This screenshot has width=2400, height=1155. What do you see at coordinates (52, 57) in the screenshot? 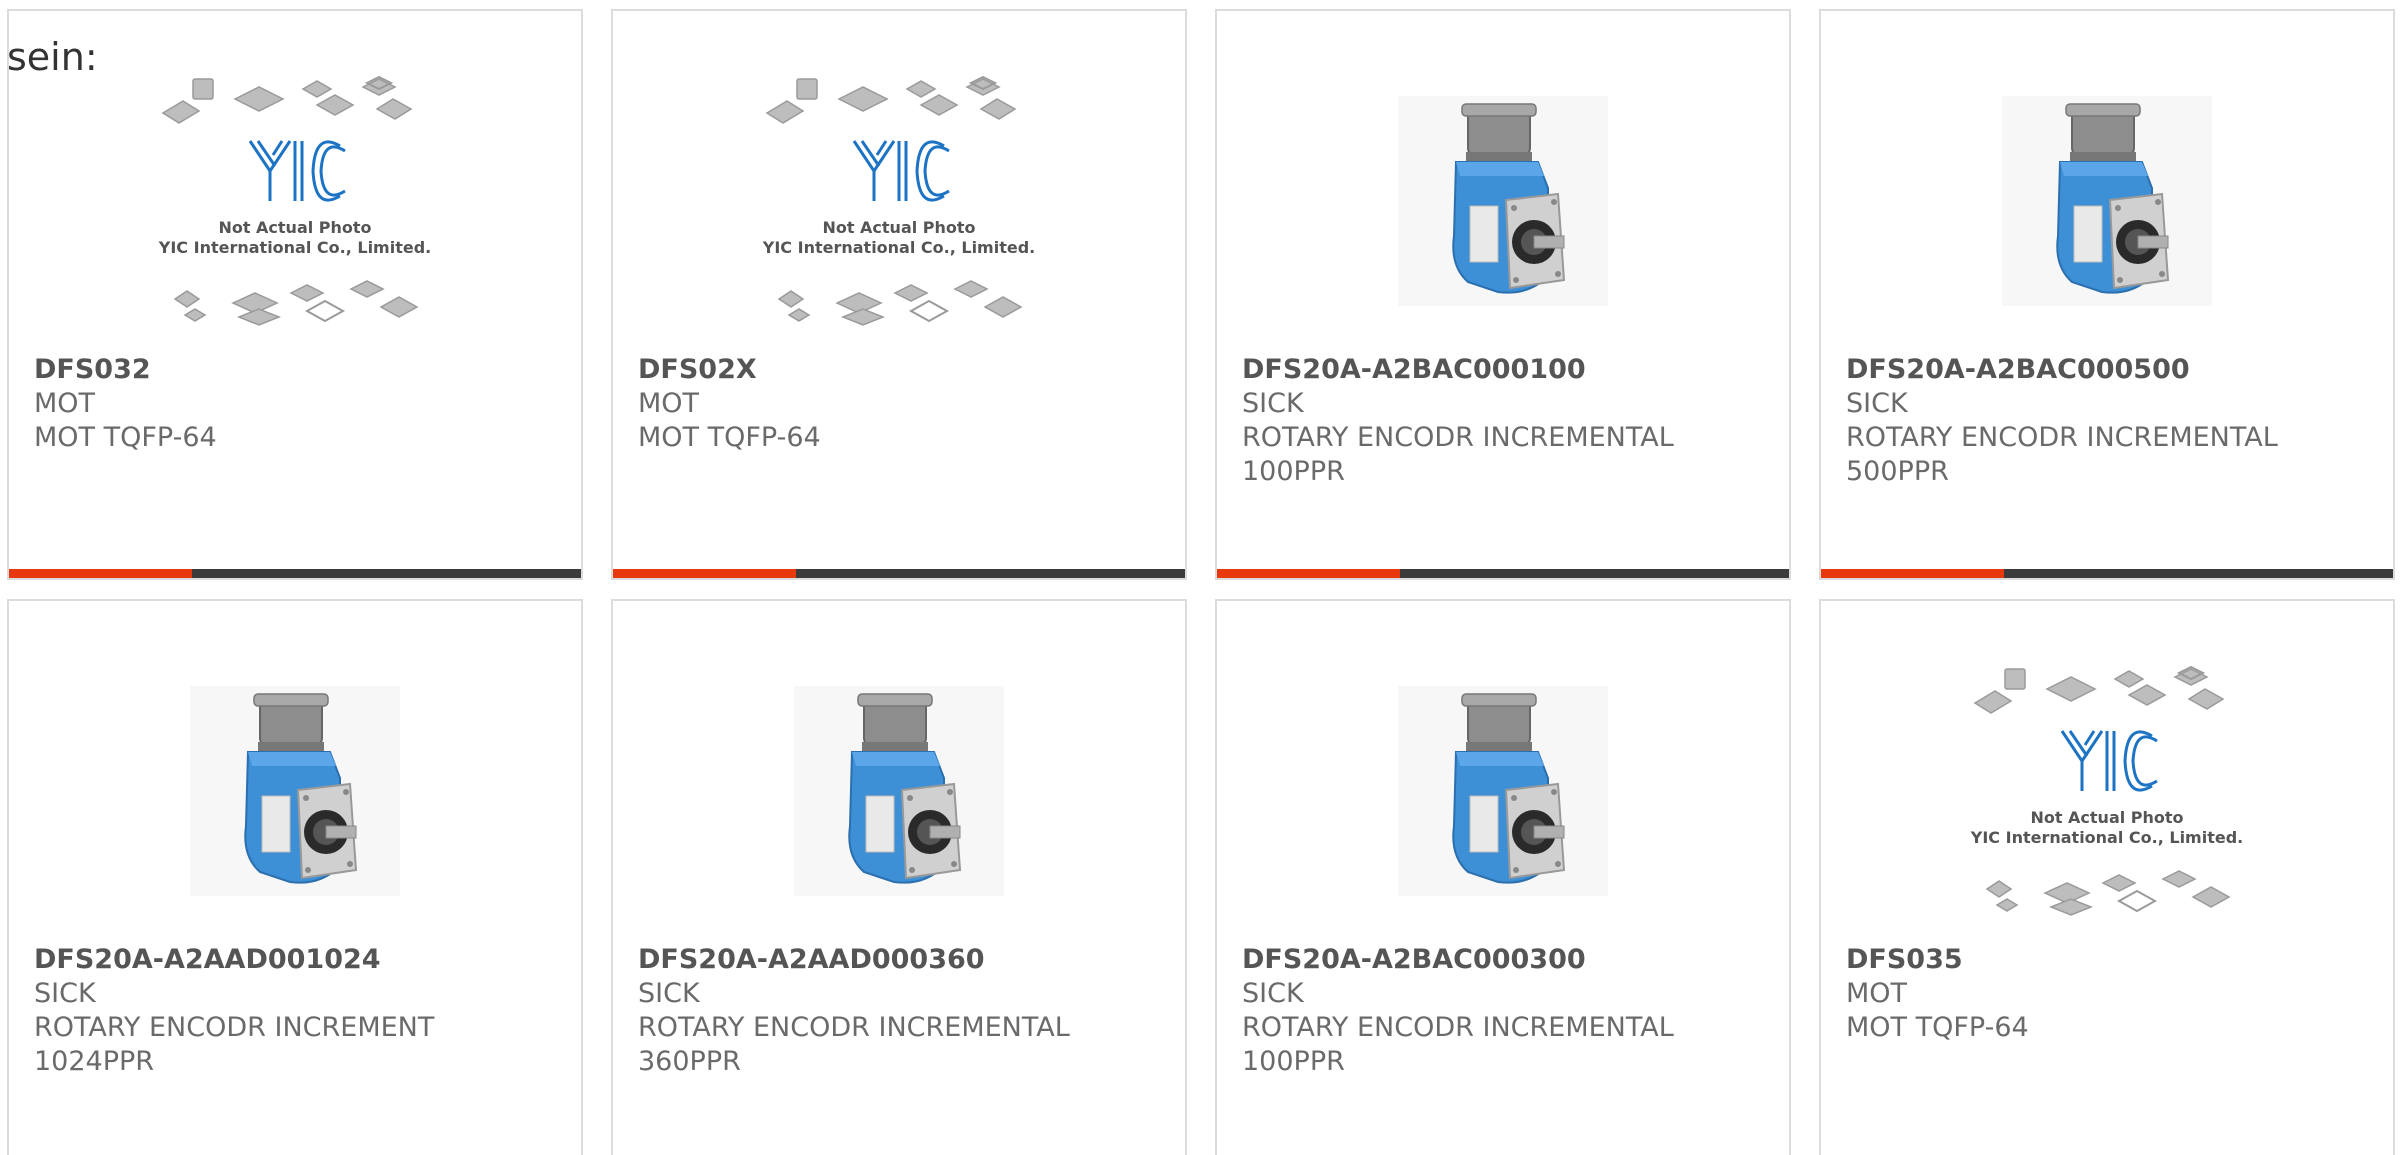
I see `lead-text: sein:` at bounding box center [52, 57].